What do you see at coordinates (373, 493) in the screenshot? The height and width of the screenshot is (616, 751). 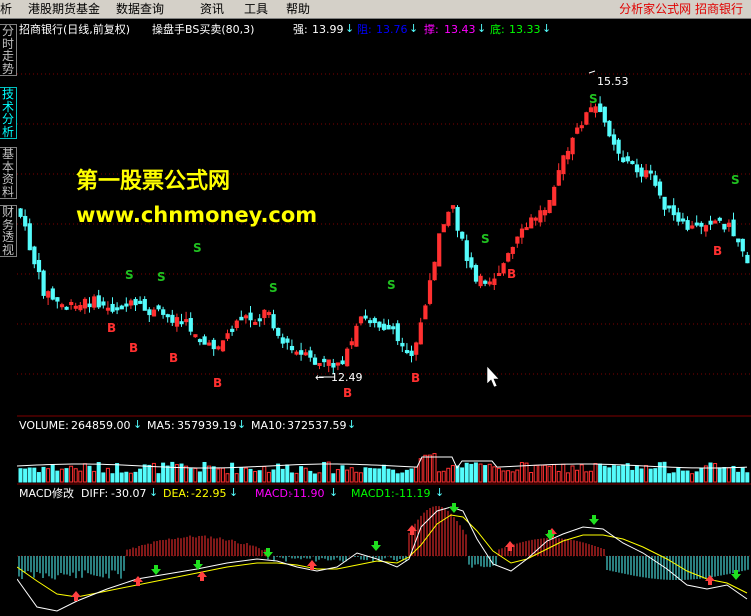 I see `macd1-label: MACD1:` at bounding box center [373, 493].